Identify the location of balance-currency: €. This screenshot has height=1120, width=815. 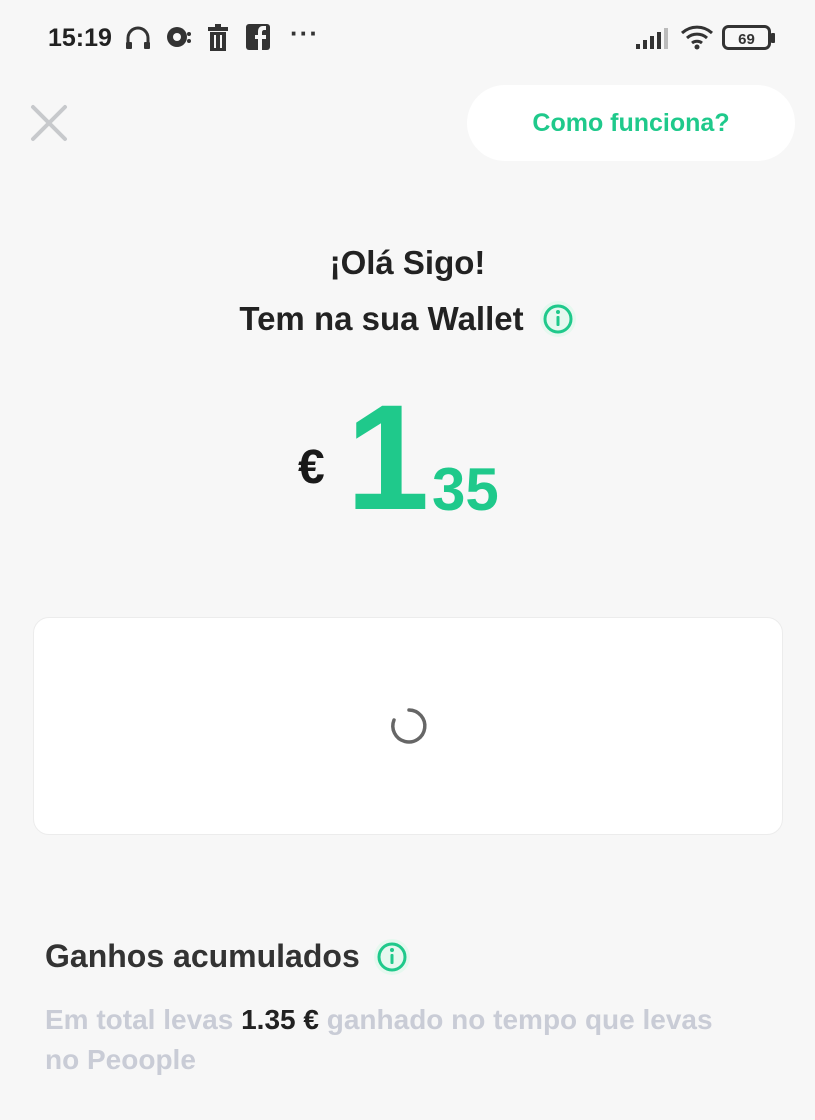
(311, 467).